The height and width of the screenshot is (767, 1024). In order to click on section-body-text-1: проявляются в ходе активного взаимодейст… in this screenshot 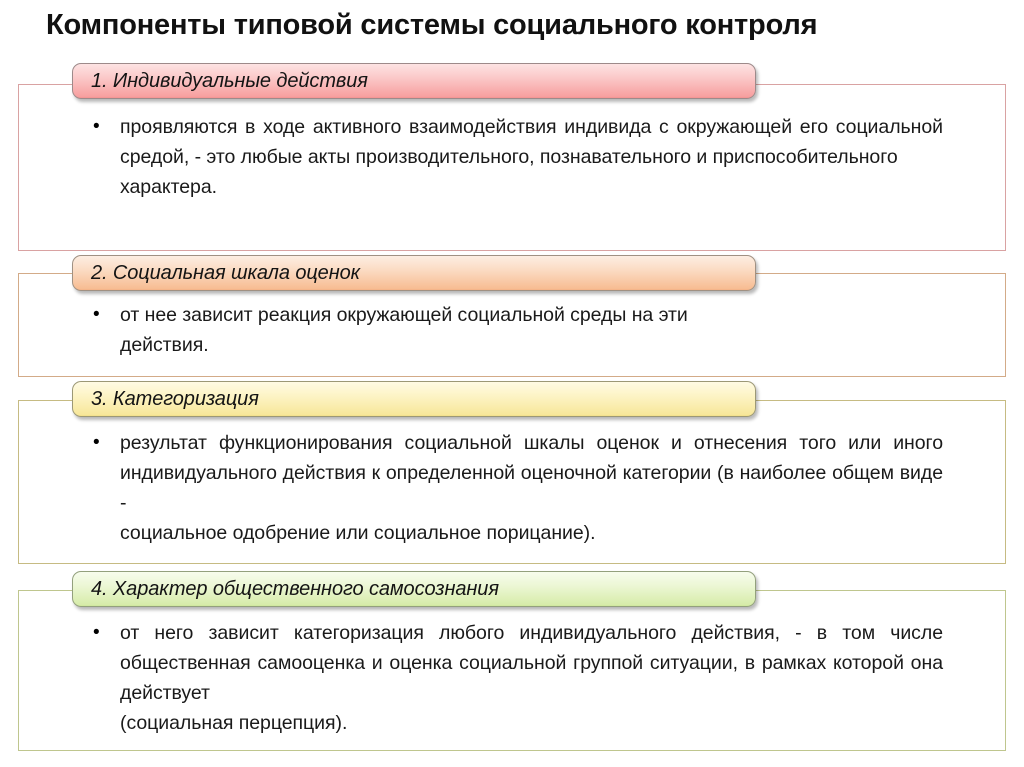, I will do `click(531, 142)`.